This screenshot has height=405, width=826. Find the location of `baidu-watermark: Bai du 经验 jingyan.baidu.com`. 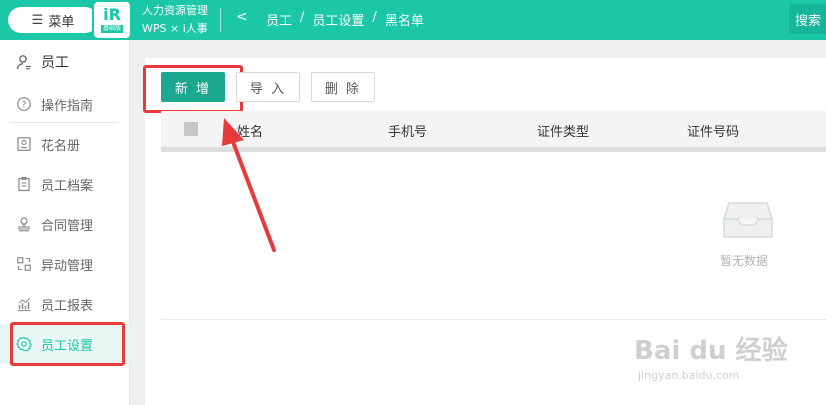

baidu-watermark: Bai du 经验 jingyan.baidu.com is located at coordinates (711, 356).